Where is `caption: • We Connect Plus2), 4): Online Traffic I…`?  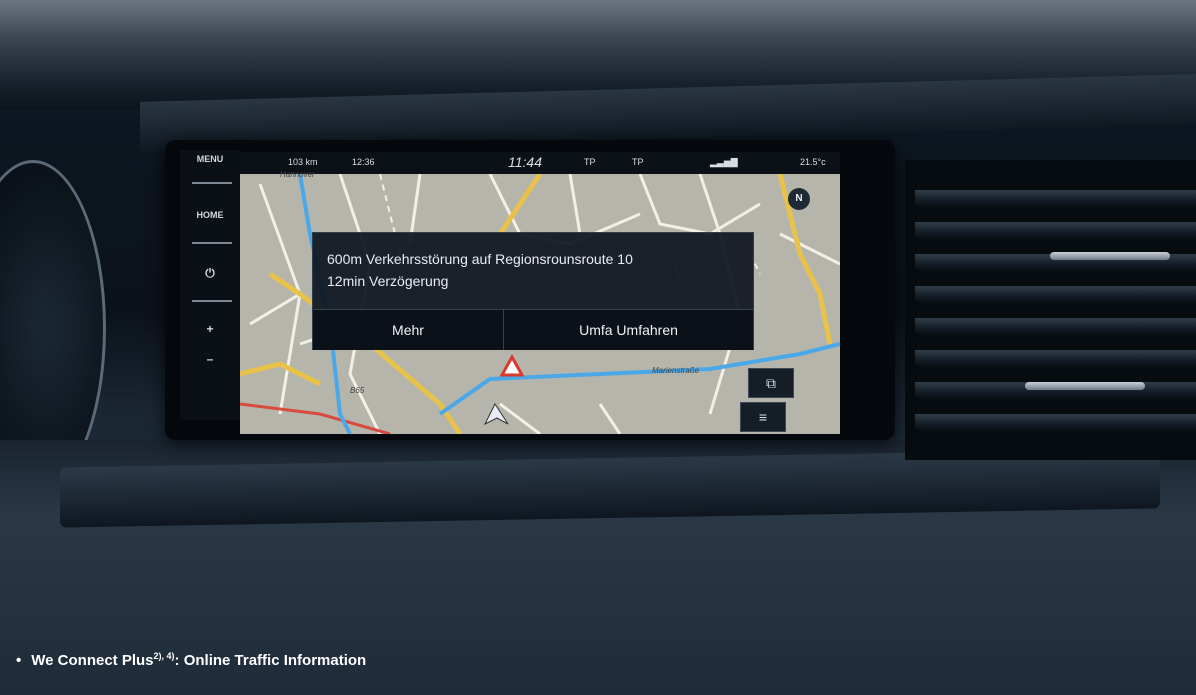 caption: • We Connect Plus2), 4): Online Traffic I… is located at coordinates (191, 660).